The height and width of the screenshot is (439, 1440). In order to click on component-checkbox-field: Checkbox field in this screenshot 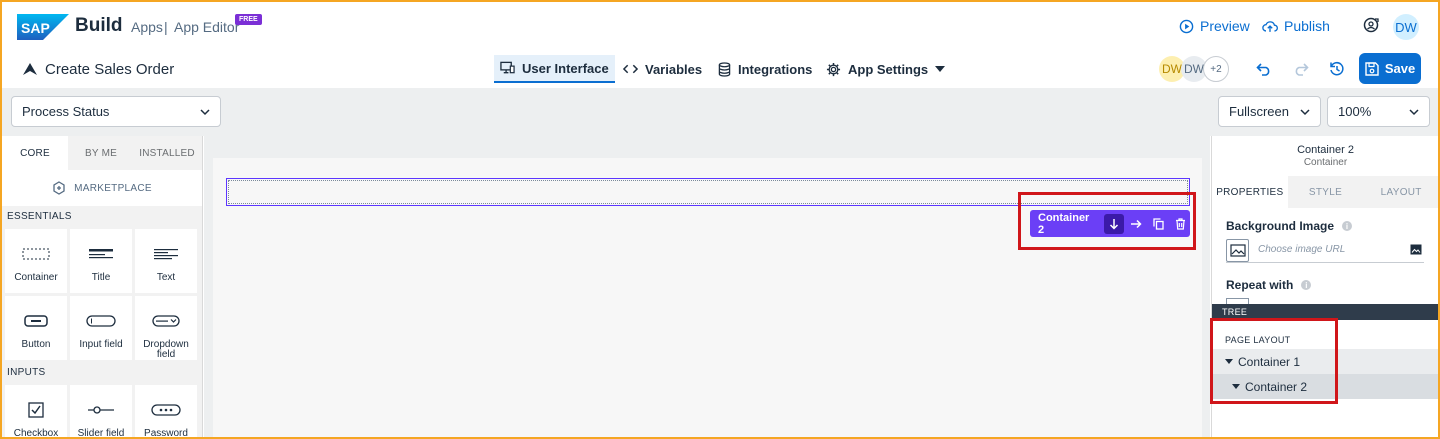, I will do `click(36, 411)`.